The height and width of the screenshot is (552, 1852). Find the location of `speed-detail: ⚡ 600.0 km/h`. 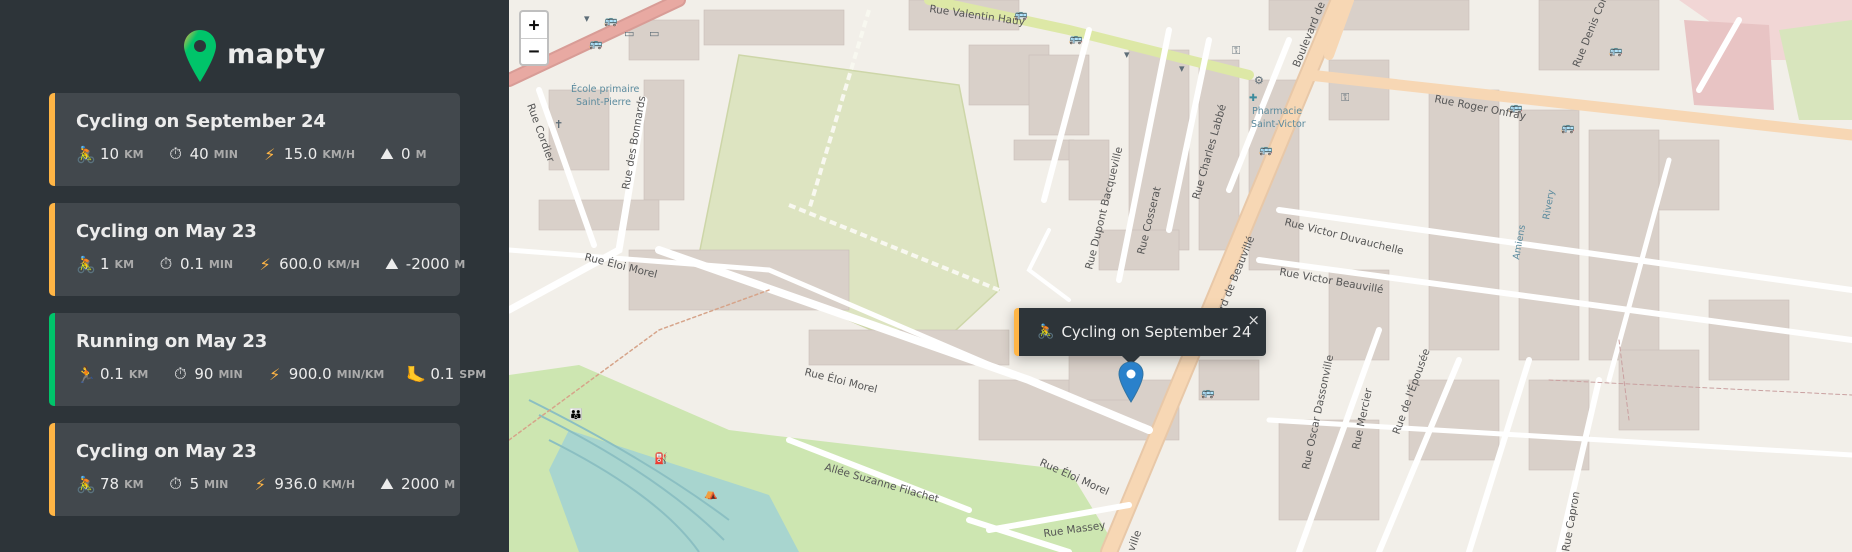

speed-detail: ⚡ 600.0 km/h is located at coordinates (307, 264).